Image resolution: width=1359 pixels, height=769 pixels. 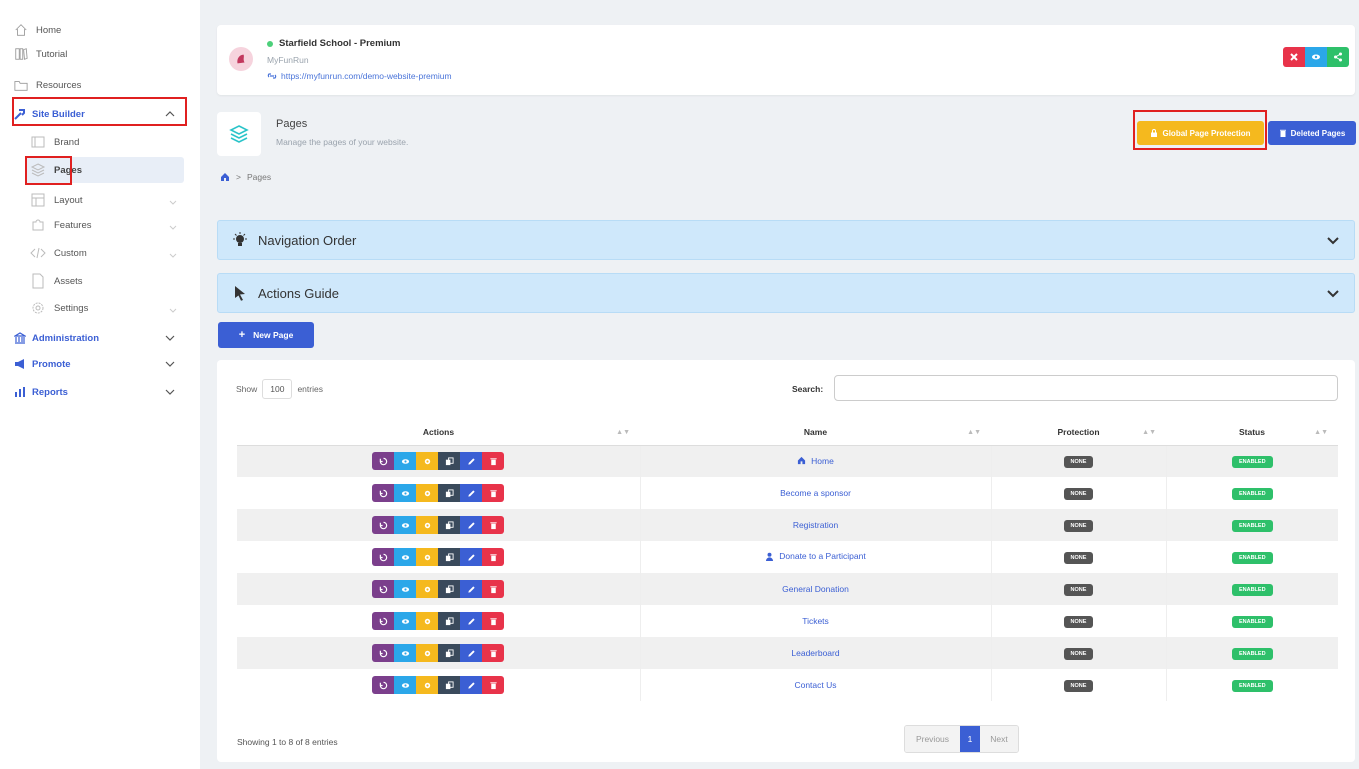 What do you see at coordinates (40, 54) in the screenshot?
I see `sidebar-item-tutorial: Tutorial` at bounding box center [40, 54].